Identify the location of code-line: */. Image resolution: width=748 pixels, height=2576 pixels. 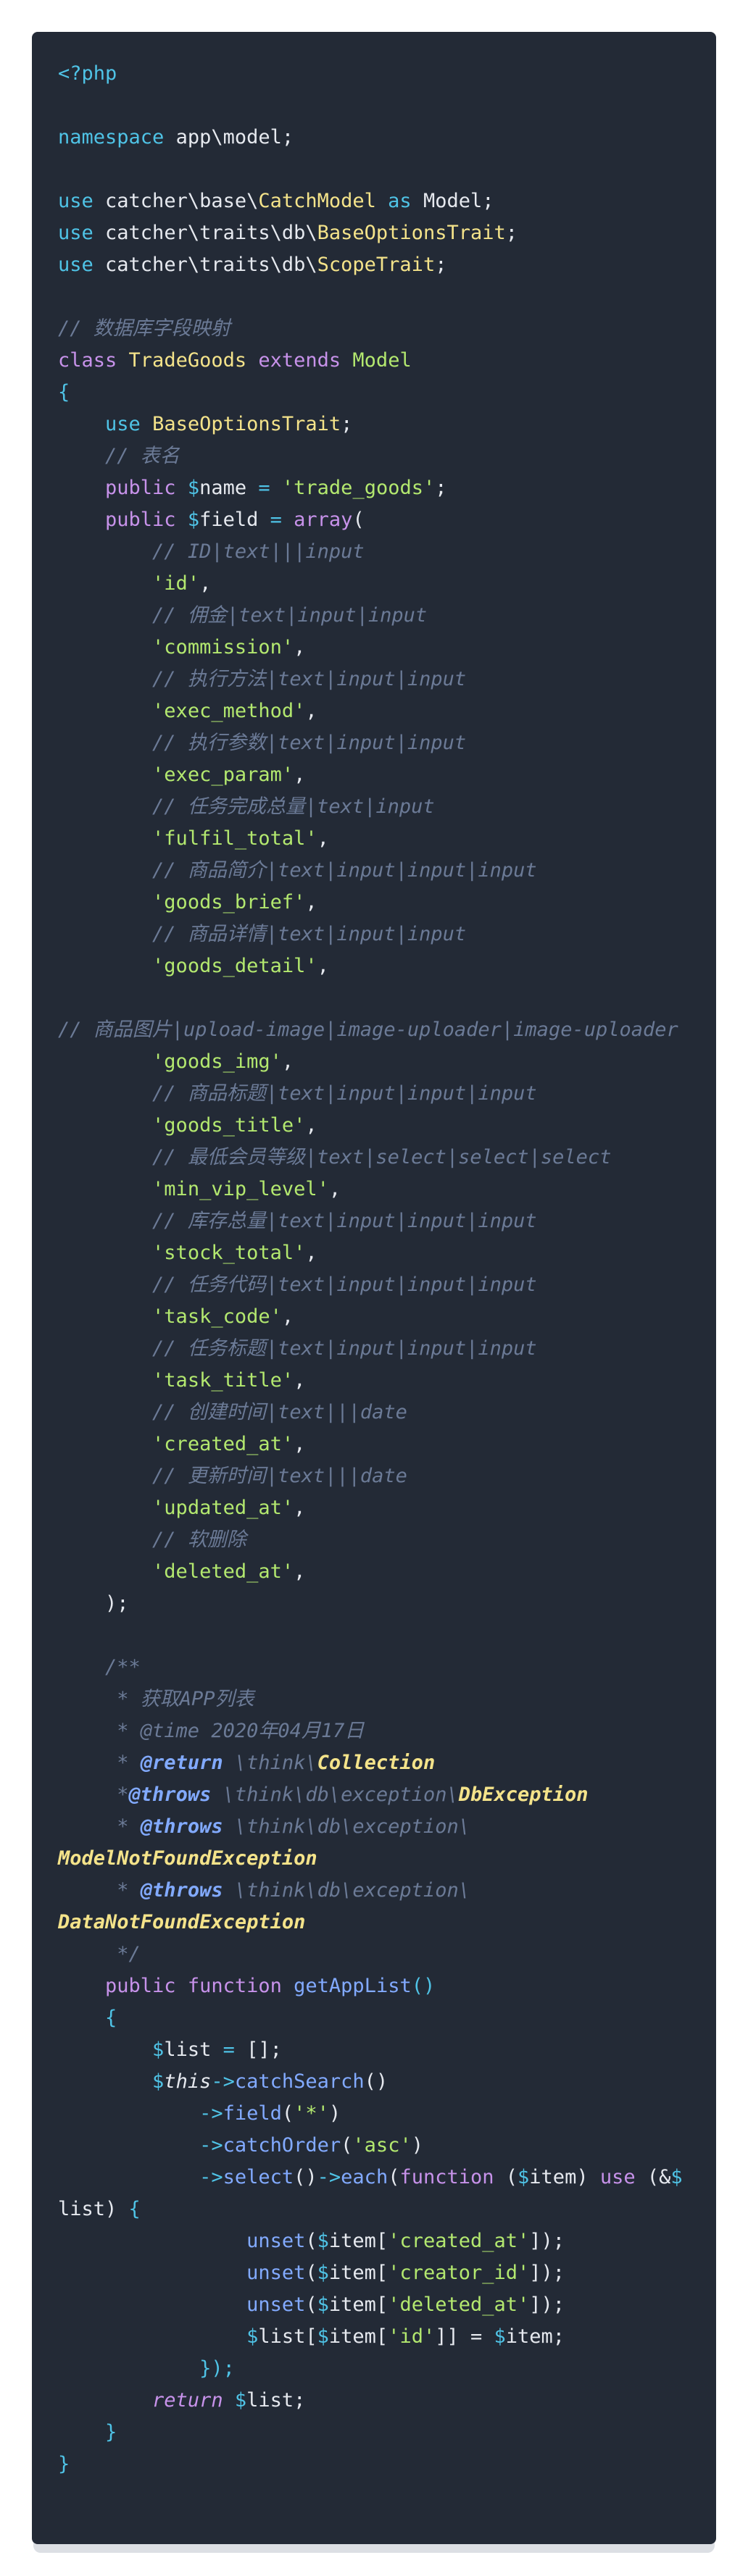
(370, 1954).